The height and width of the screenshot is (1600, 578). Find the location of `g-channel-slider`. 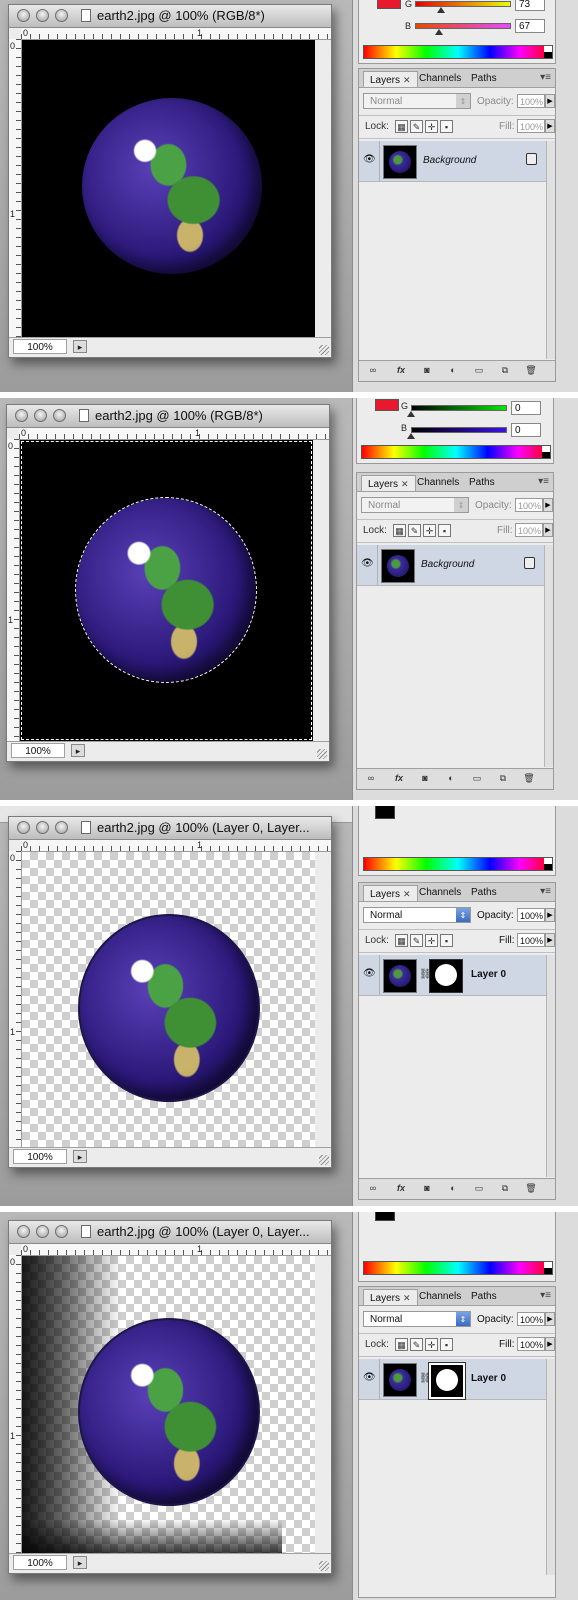

g-channel-slider is located at coordinates (459, 408).